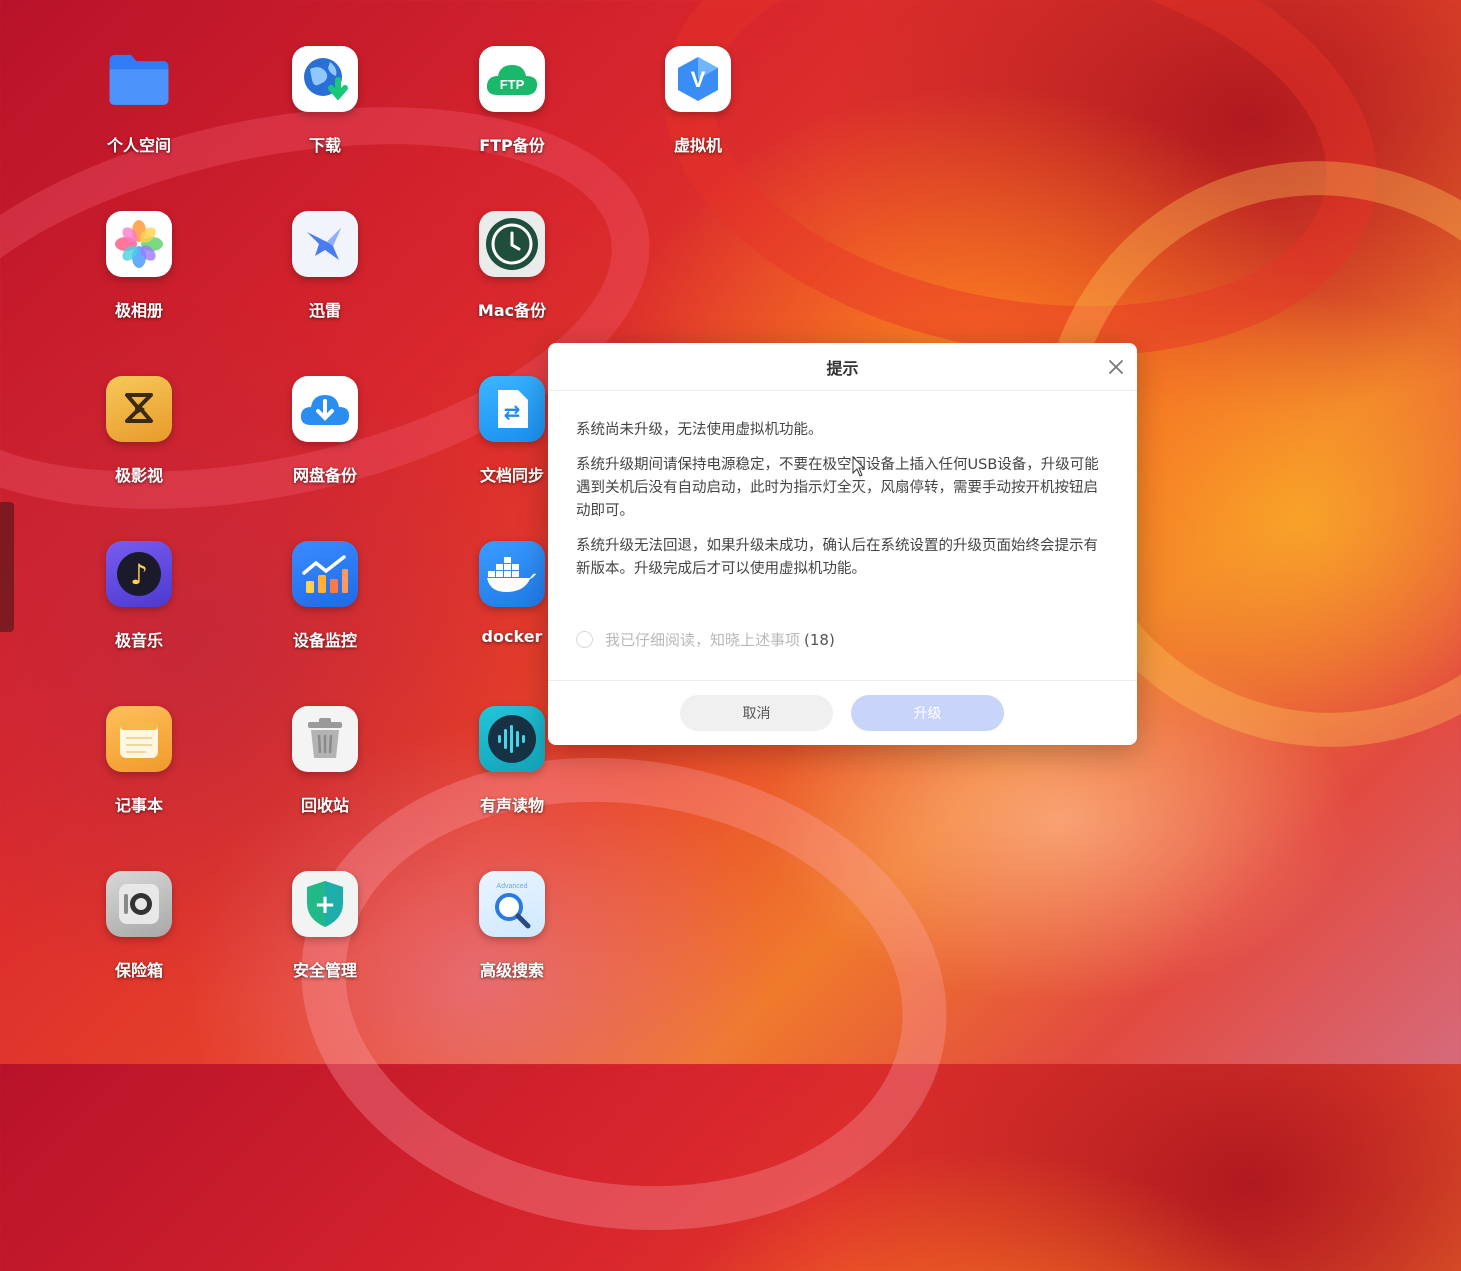  Describe the element at coordinates (324, 805) in the screenshot. I see `app-label: 回收站` at that location.